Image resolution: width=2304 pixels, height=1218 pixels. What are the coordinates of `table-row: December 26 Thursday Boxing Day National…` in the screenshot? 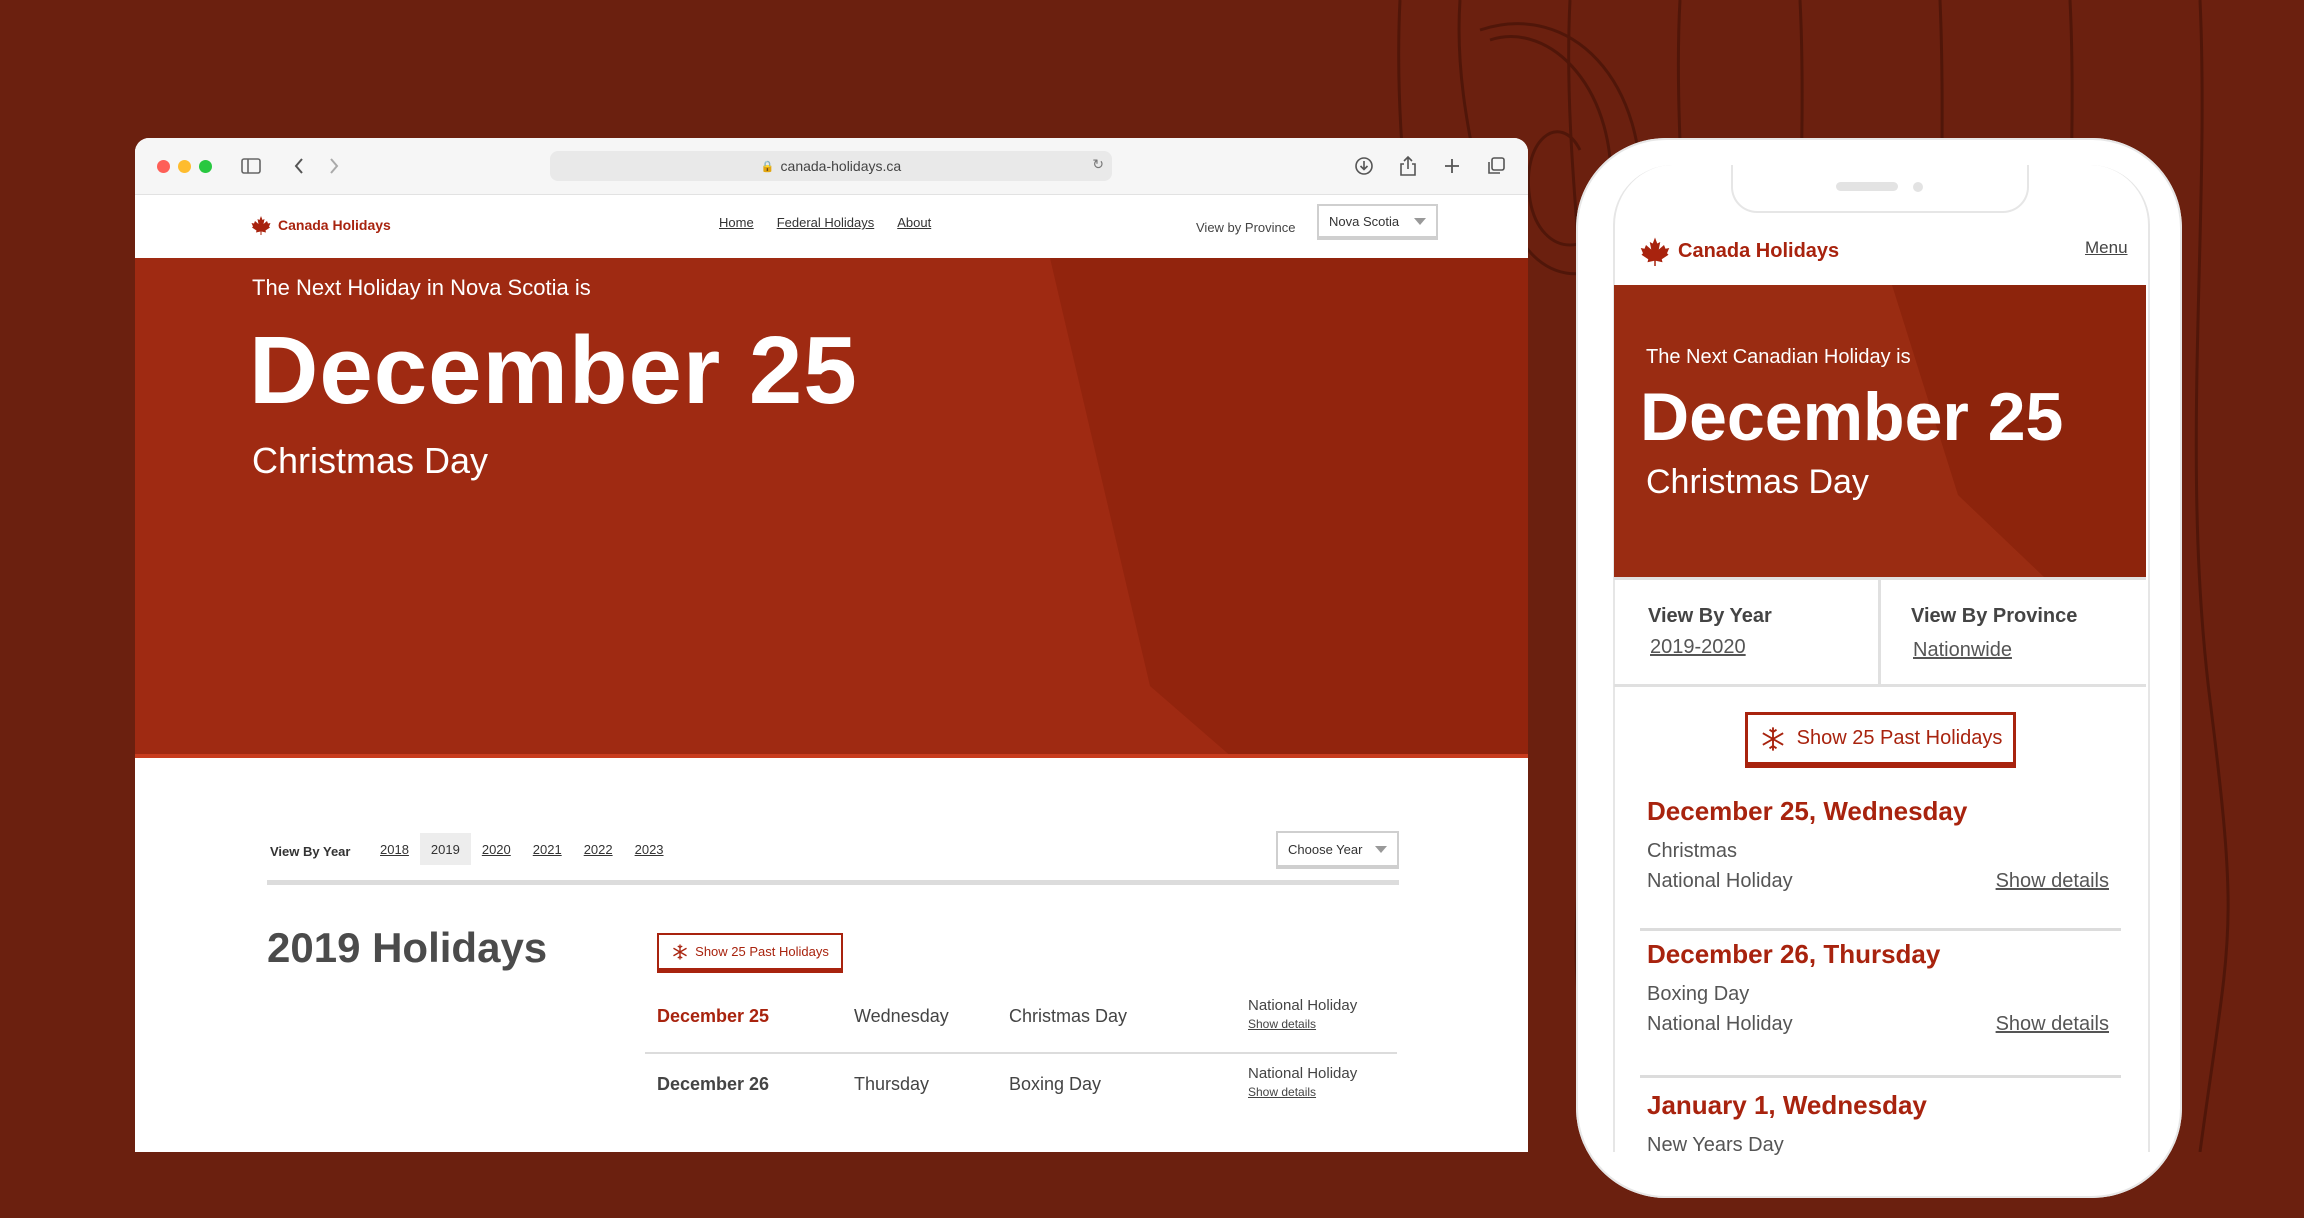 It's located at (1021, 1087).